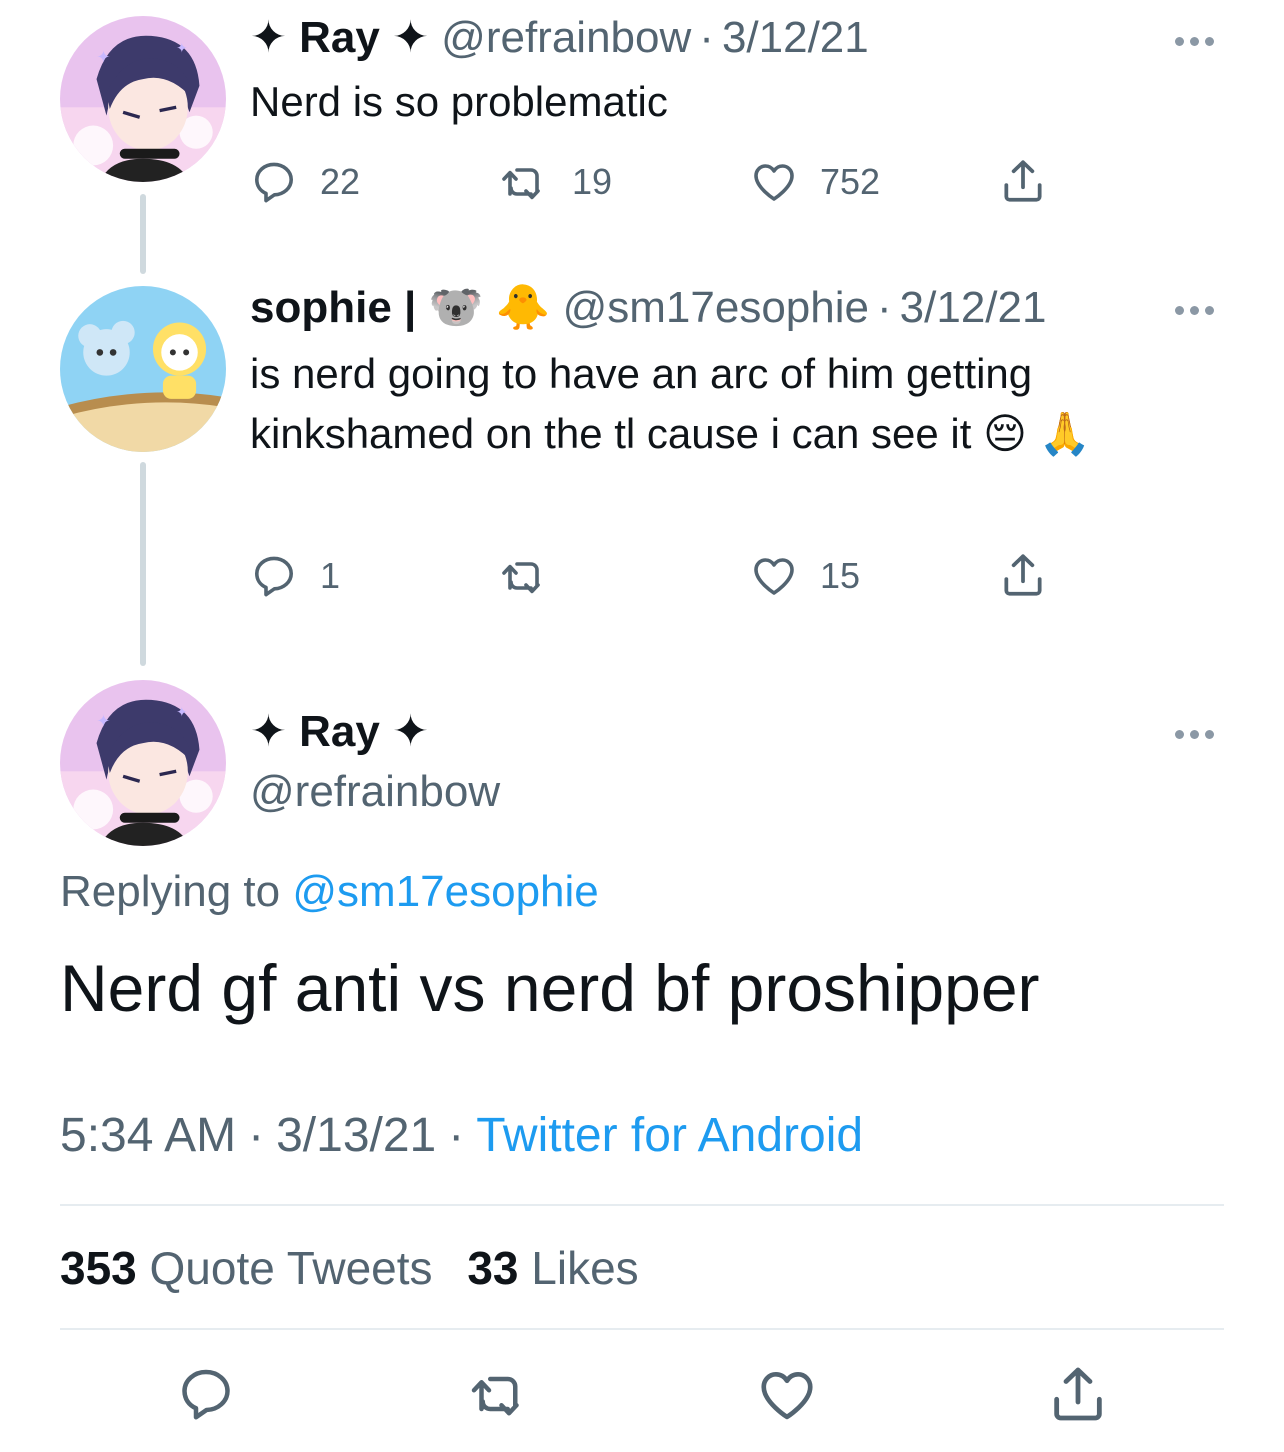 This screenshot has width=1284, height=1452. I want to click on tweet1-share-button, so click(1023, 181).